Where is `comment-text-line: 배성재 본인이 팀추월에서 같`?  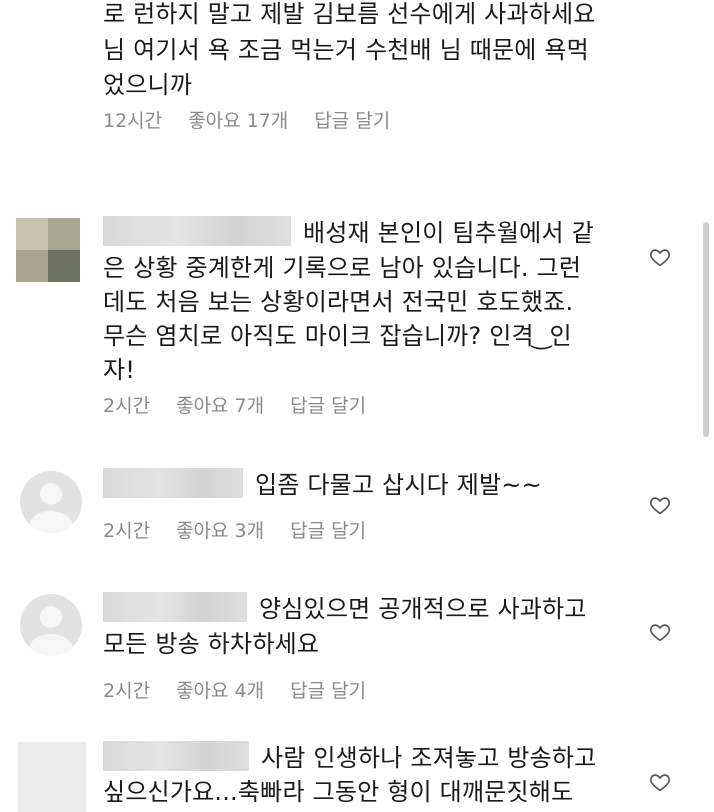
comment-text-line: 배성재 본인이 팀추월에서 같 is located at coordinates (348, 233).